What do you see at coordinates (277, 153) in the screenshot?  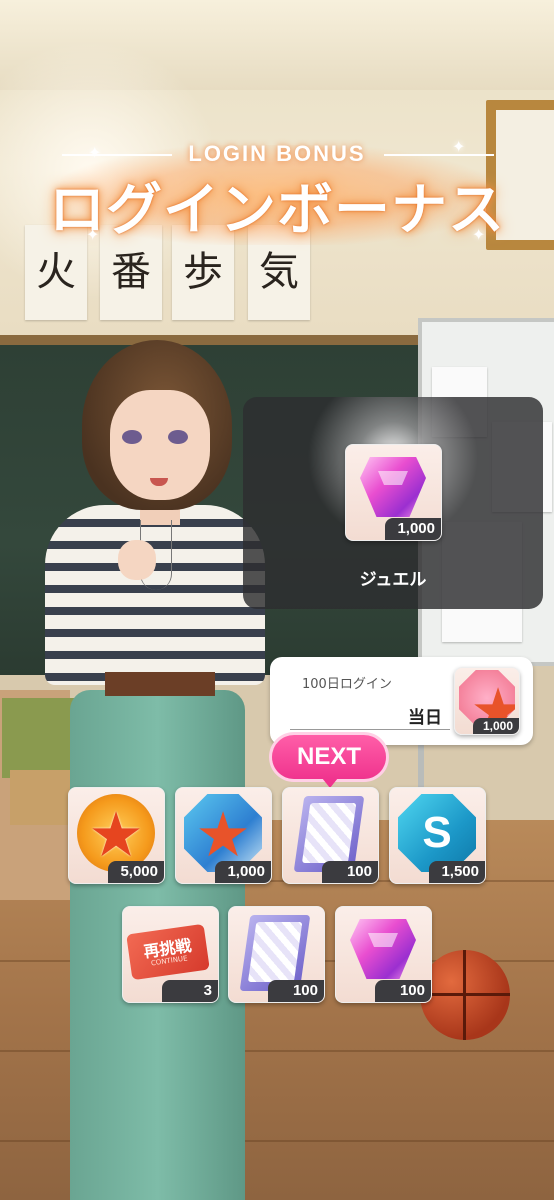 I see `header-subtitle: LOGIN BONUS` at bounding box center [277, 153].